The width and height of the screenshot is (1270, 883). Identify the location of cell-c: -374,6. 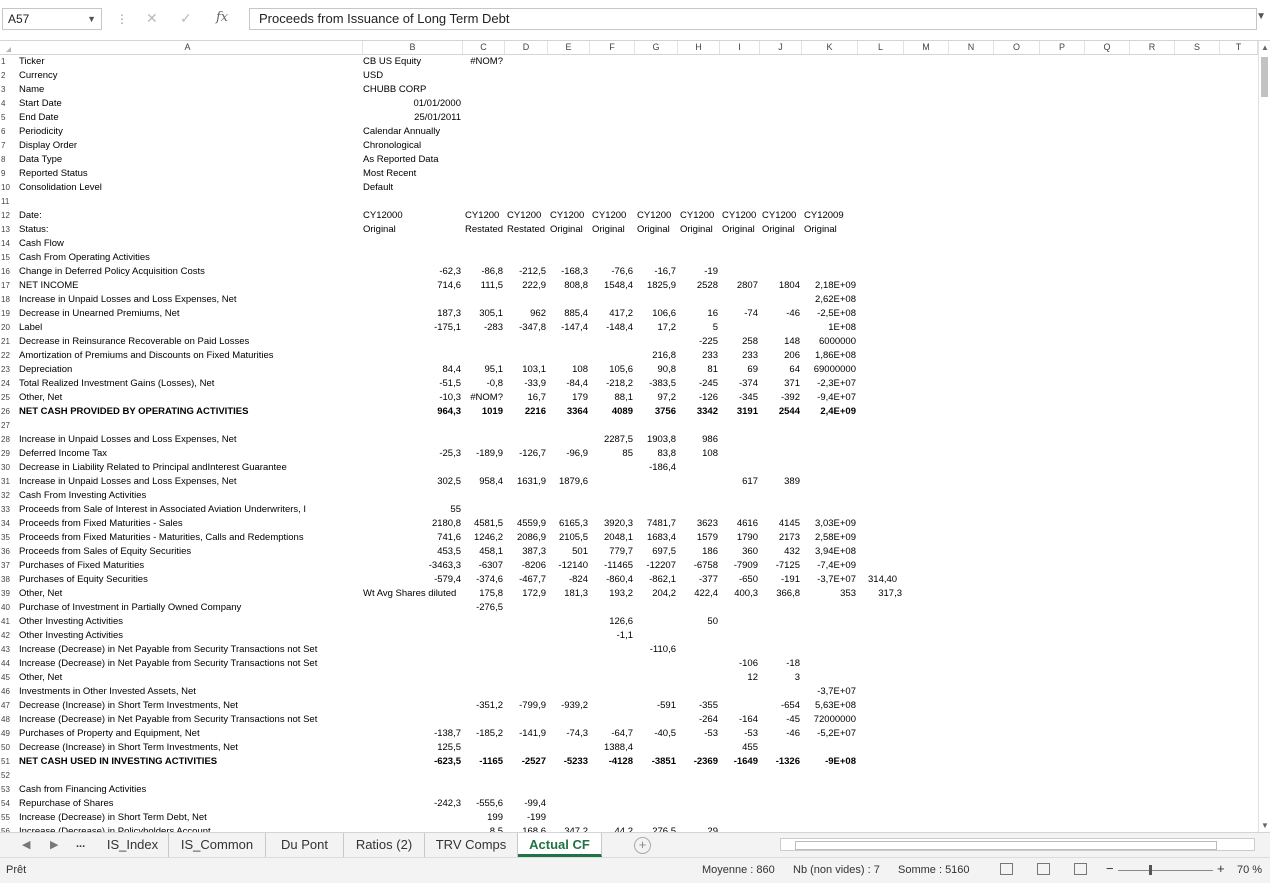
(483, 580).